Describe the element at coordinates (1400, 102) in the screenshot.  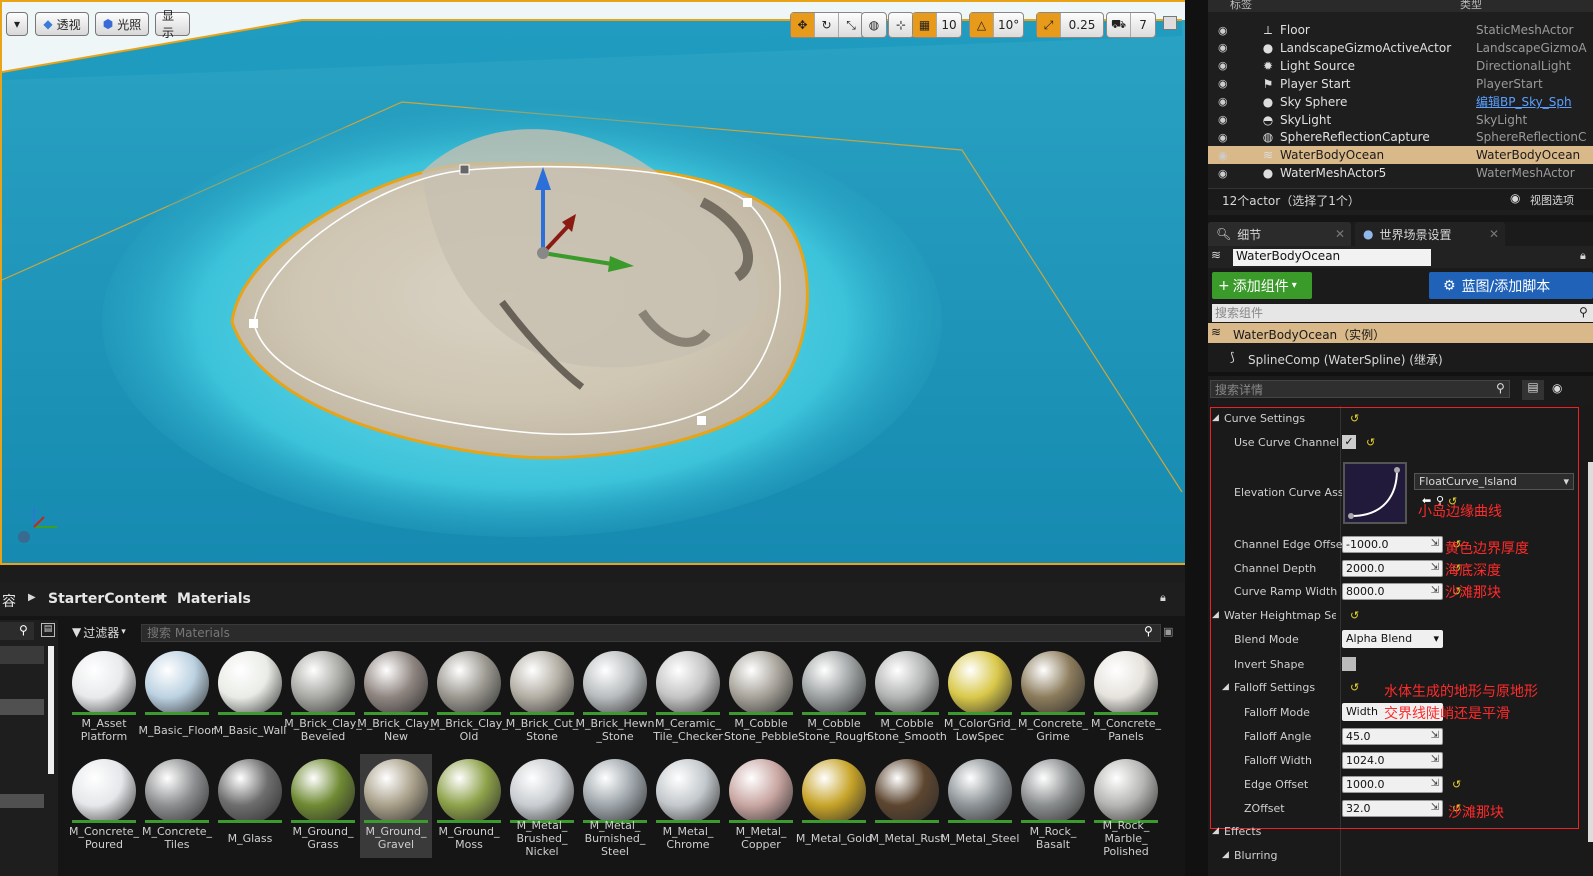
I see `outliner-row: ◉ ● Sky Sphere 编辑BP_Sky_Sph` at that location.